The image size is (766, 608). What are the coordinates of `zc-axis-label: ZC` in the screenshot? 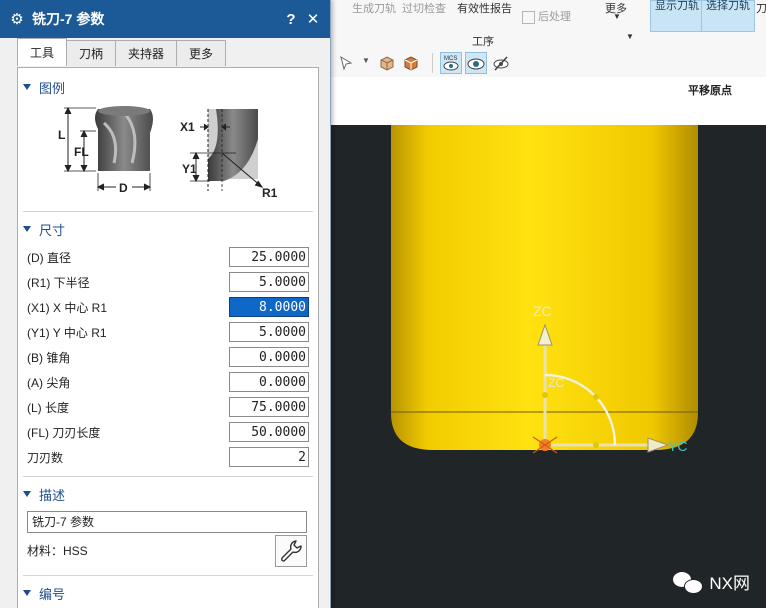 It's located at (542, 311).